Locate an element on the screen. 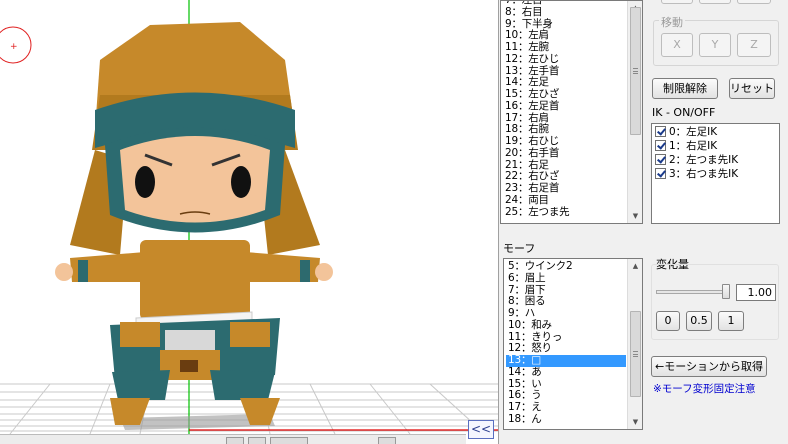 This screenshot has width=788, height=444. bone-list-item: 23：右足首 is located at coordinates (564, 188).